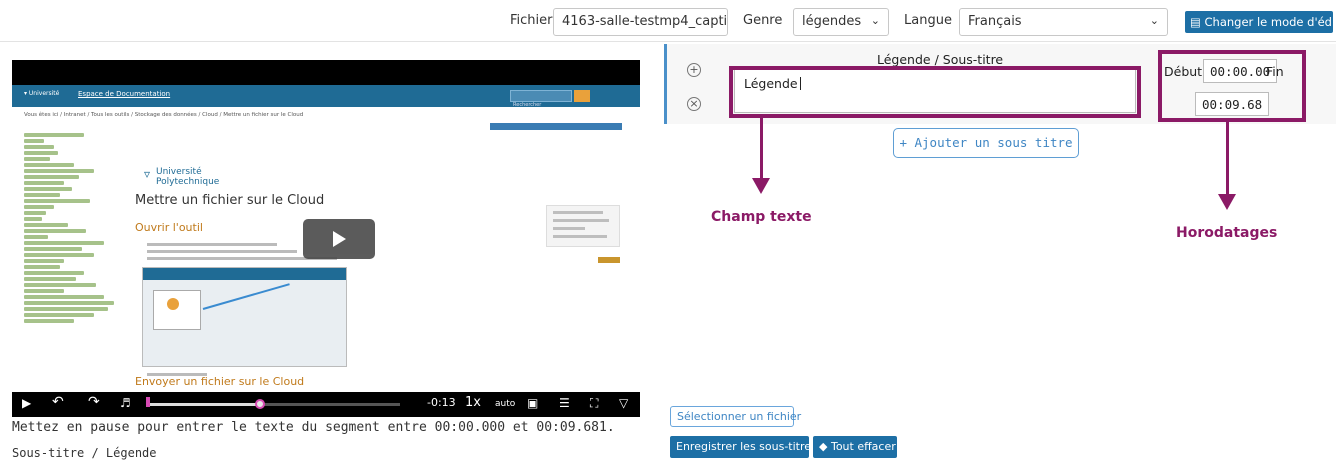  I want to click on genre-label: Genre, so click(763, 20).